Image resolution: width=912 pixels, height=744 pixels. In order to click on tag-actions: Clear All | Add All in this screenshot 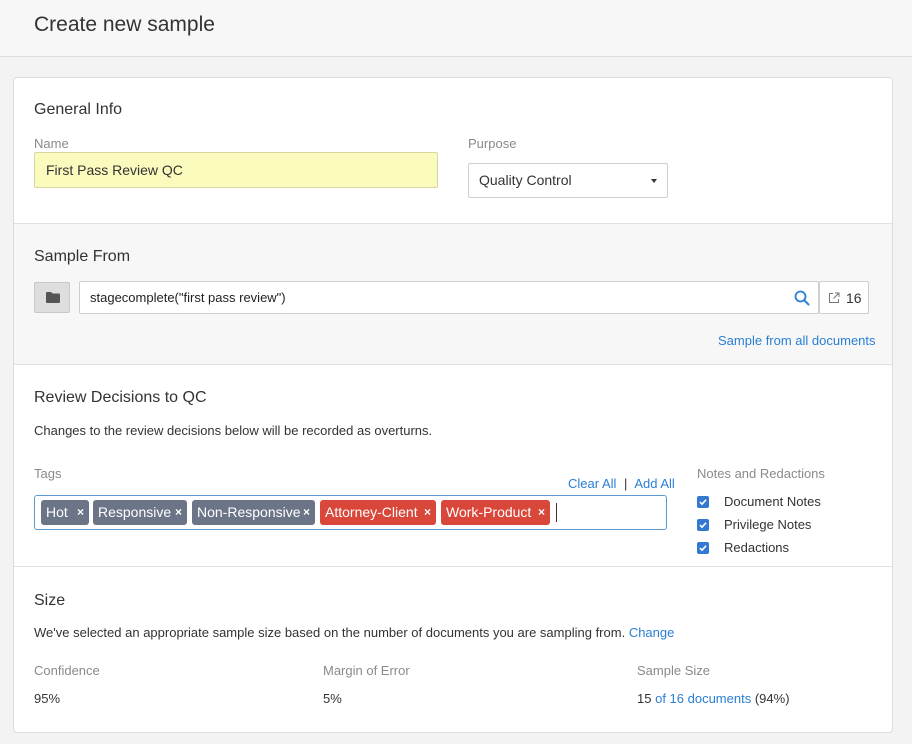, I will do `click(621, 483)`.